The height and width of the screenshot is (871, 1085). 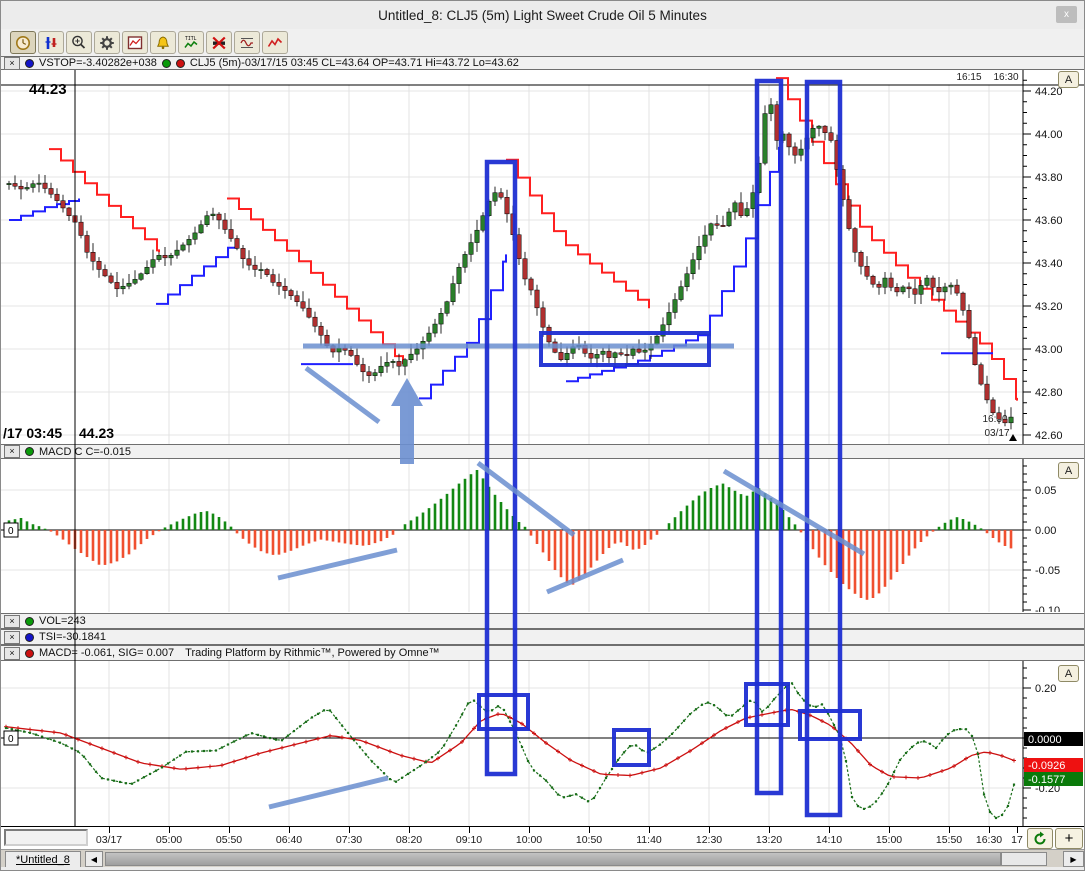 I want to click on svg-text: 16:30, so click(x=1005, y=77).